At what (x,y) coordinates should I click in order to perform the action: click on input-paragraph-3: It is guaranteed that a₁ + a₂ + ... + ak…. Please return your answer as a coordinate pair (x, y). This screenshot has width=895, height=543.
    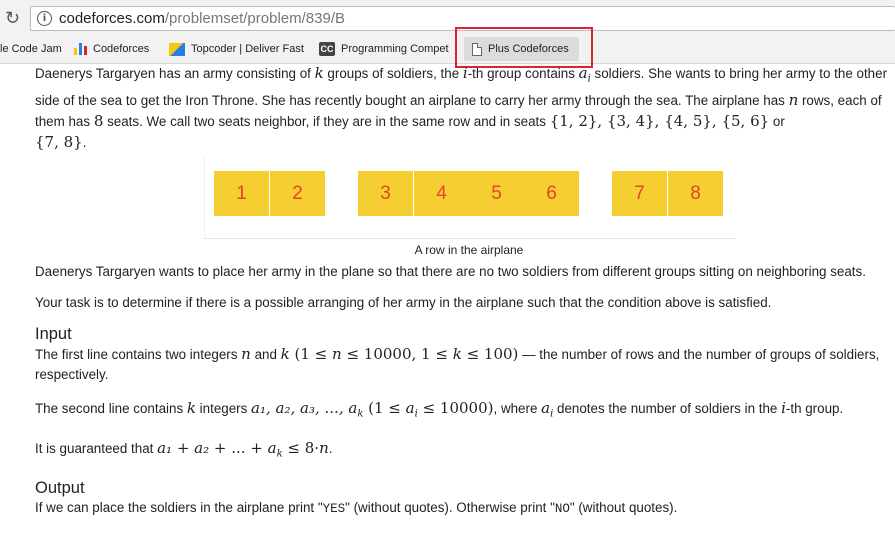
    Looking at the image, I should click on (465, 451).